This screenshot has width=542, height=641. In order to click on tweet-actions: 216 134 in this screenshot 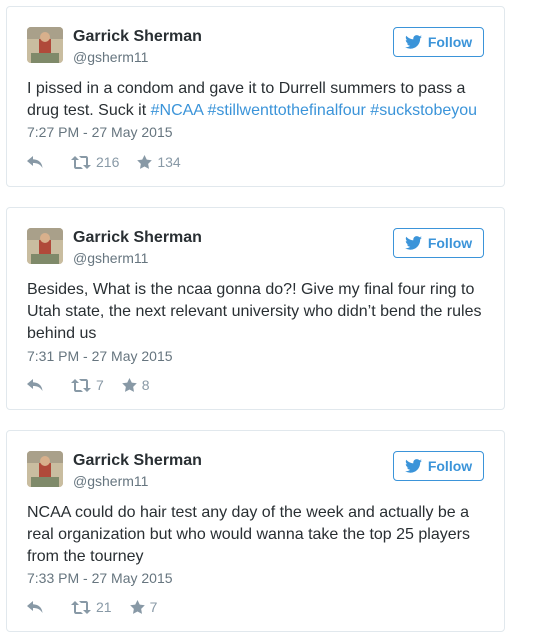, I will do `click(104, 162)`.